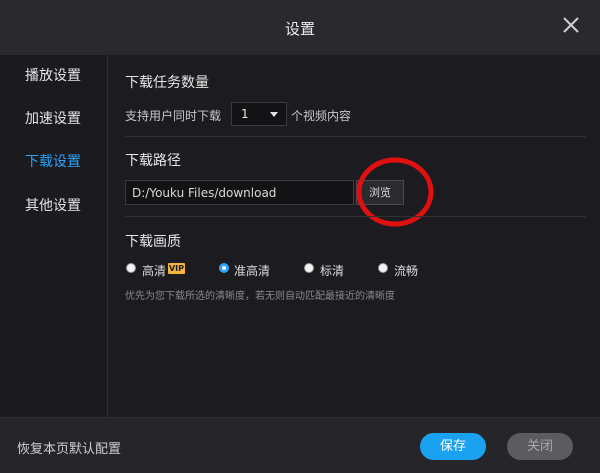 This screenshot has width=600, height=473. What do you see at coordinates (309, 268) in the screenshot?
I see `quality-radio-sd` at bounding box center [309, 268].